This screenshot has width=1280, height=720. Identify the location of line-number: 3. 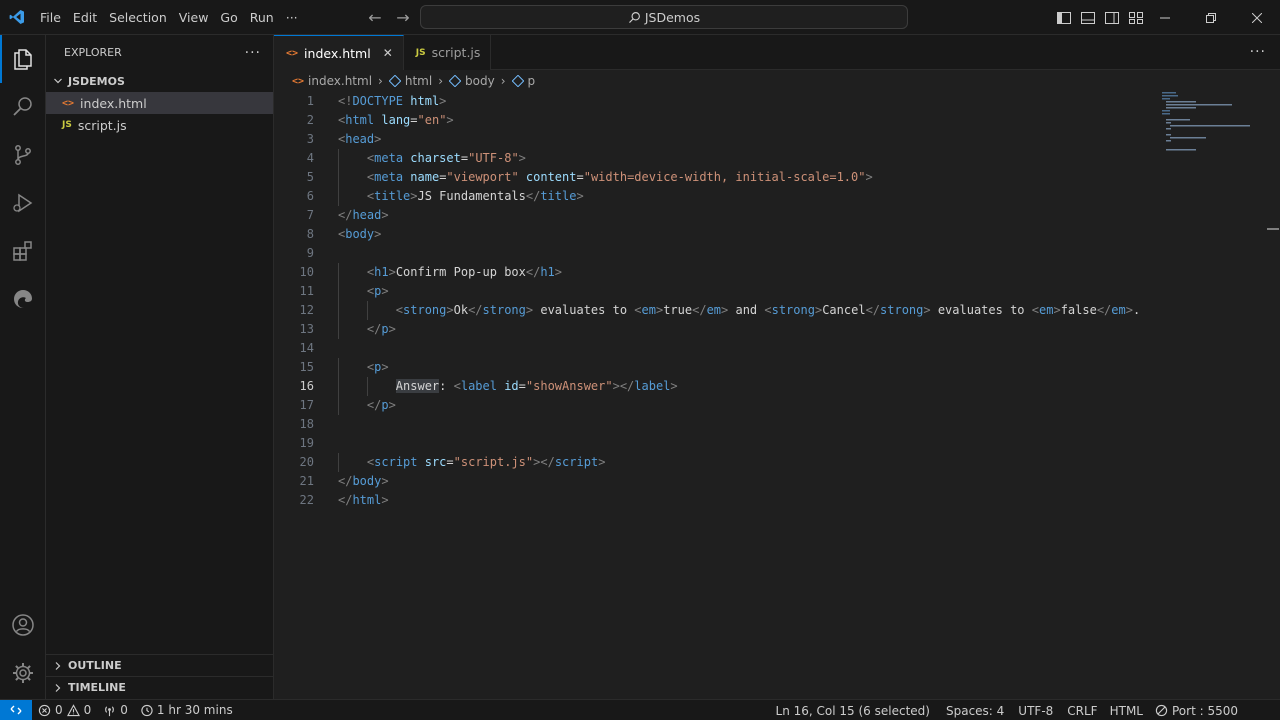
(310, 139).